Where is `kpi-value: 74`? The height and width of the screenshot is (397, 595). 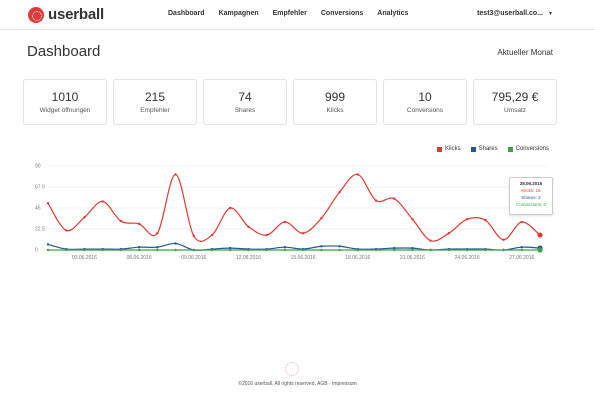 kpi-value: 74 is located at coordinates (245, 97).